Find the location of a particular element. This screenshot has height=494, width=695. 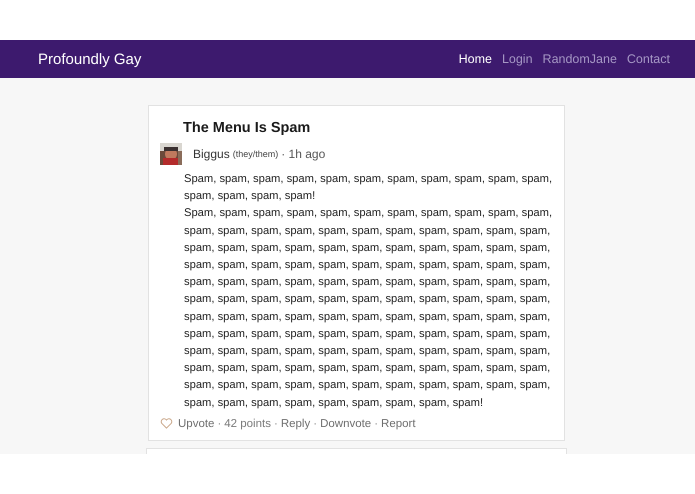

heart-icon is located at coordinates (166, 424).